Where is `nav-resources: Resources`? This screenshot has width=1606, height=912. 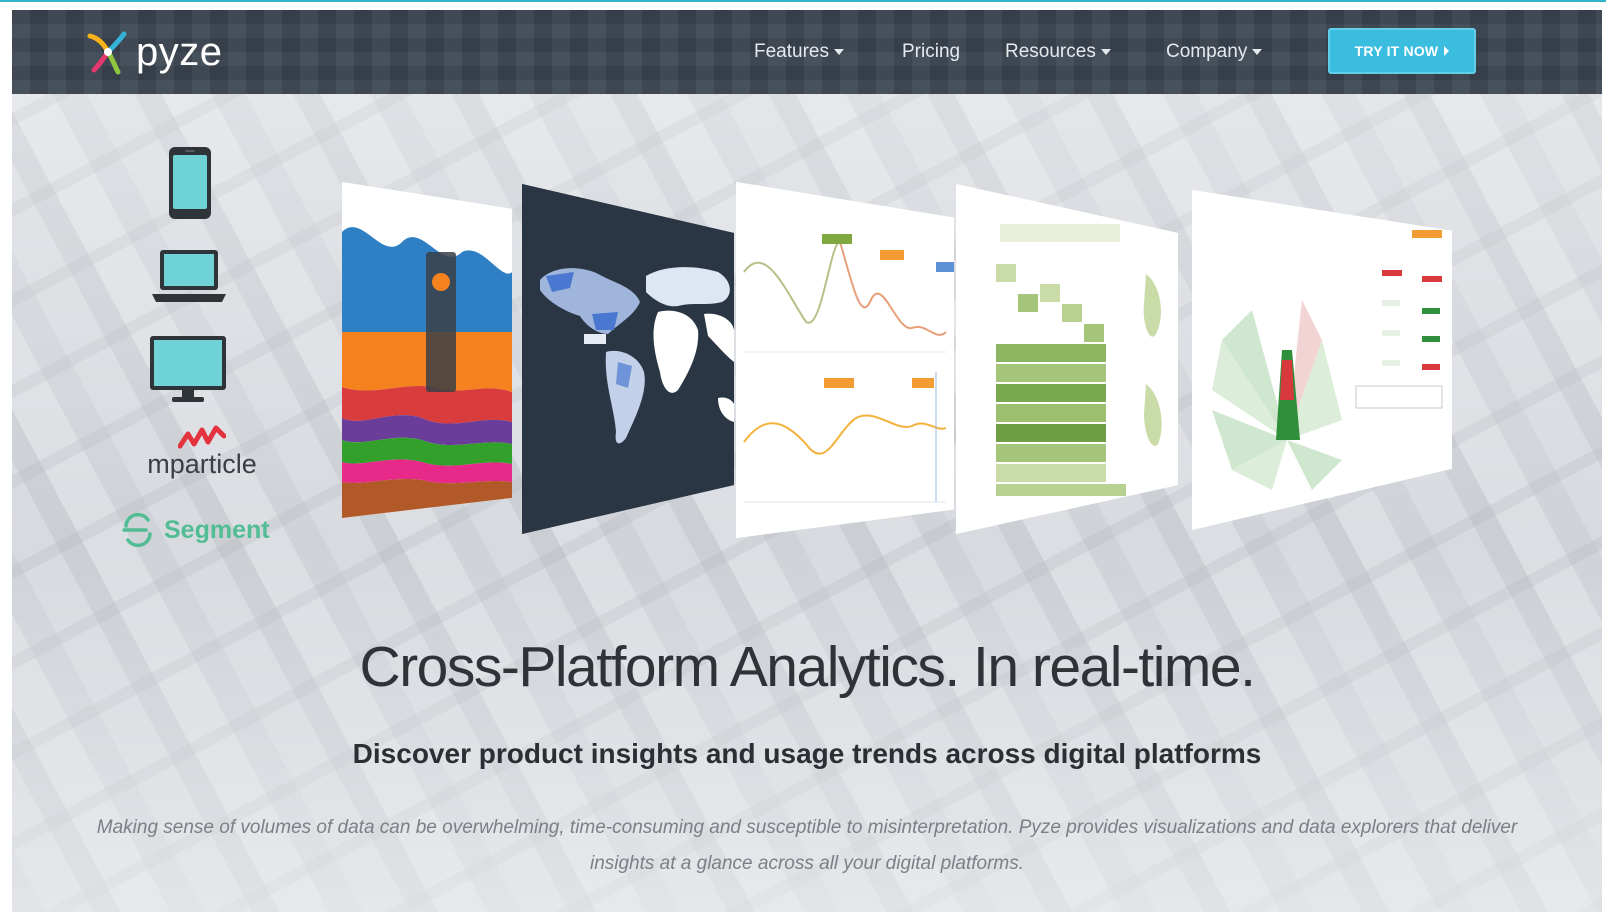 nav-resources: Resources is located at coordinates (1058, 52).